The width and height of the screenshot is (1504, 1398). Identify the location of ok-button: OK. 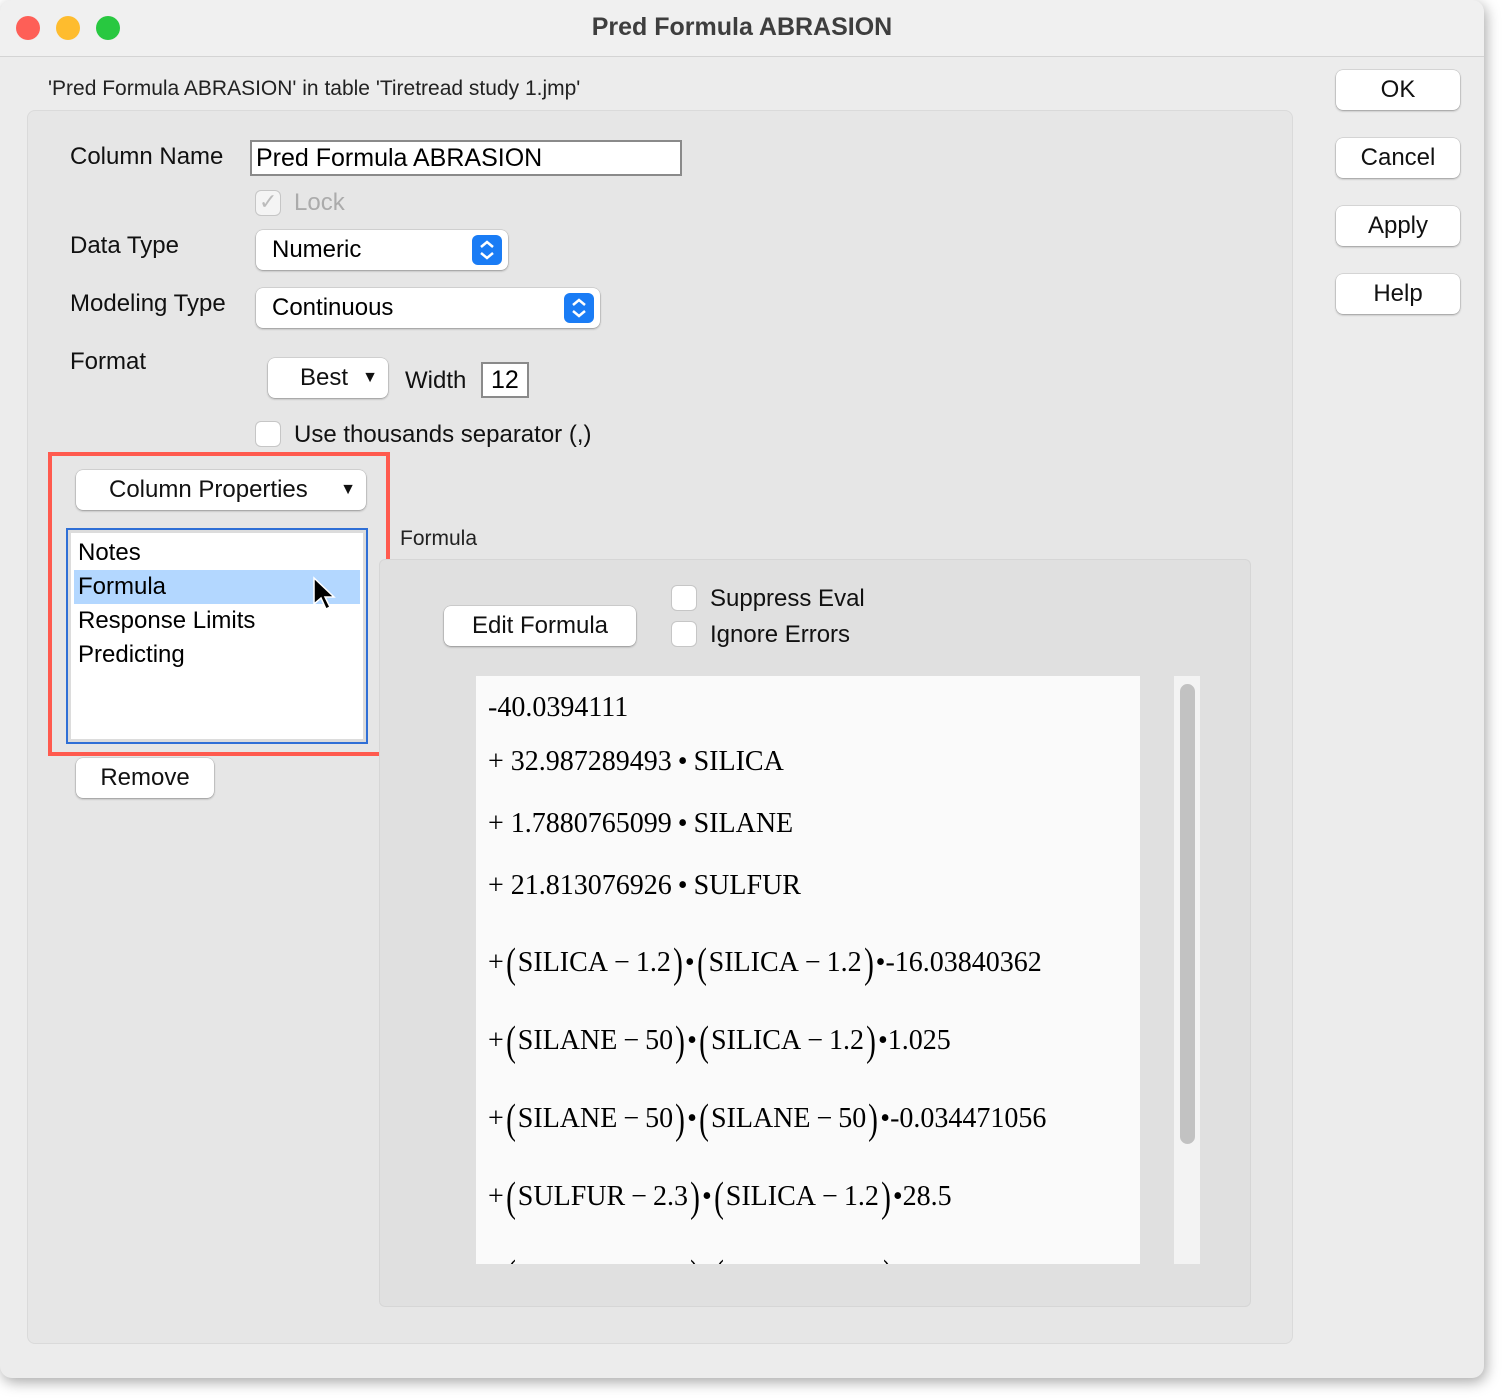
(1398, 90).